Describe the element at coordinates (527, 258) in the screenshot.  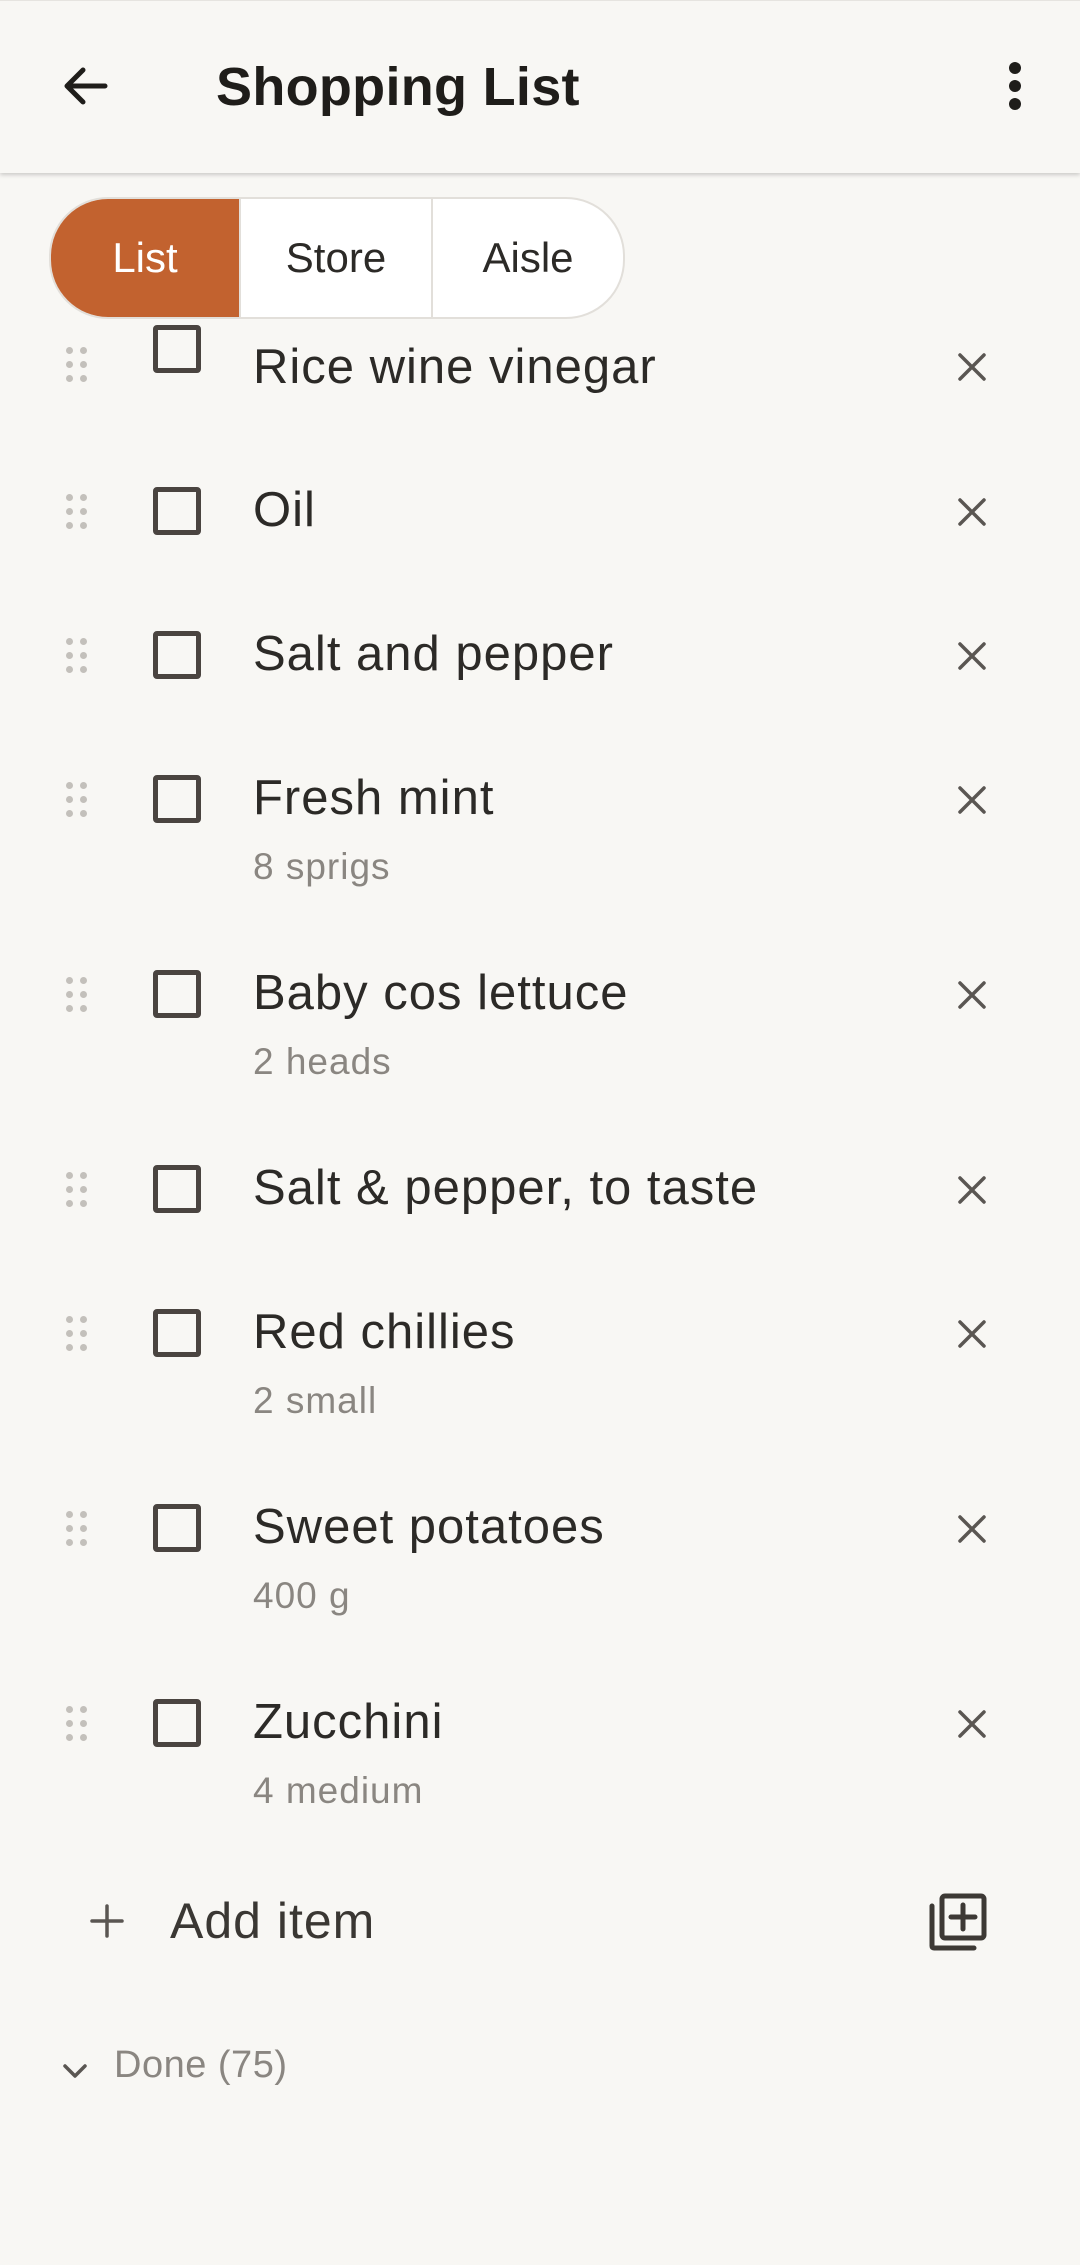
I see `tab-aisle: Aisle` at that location.